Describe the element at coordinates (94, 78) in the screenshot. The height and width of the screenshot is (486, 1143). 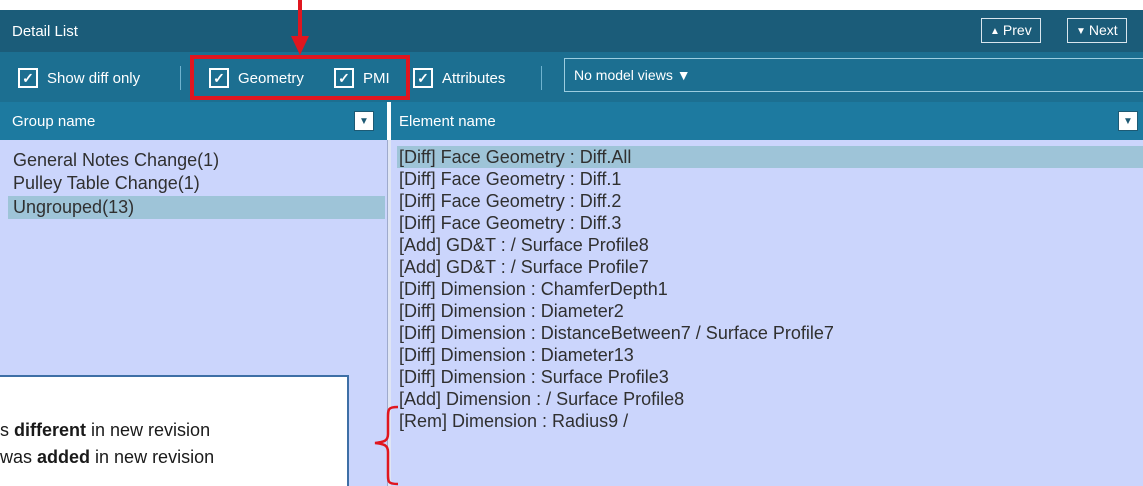
I see `show-diff-only-label: Show diff only` at that location.